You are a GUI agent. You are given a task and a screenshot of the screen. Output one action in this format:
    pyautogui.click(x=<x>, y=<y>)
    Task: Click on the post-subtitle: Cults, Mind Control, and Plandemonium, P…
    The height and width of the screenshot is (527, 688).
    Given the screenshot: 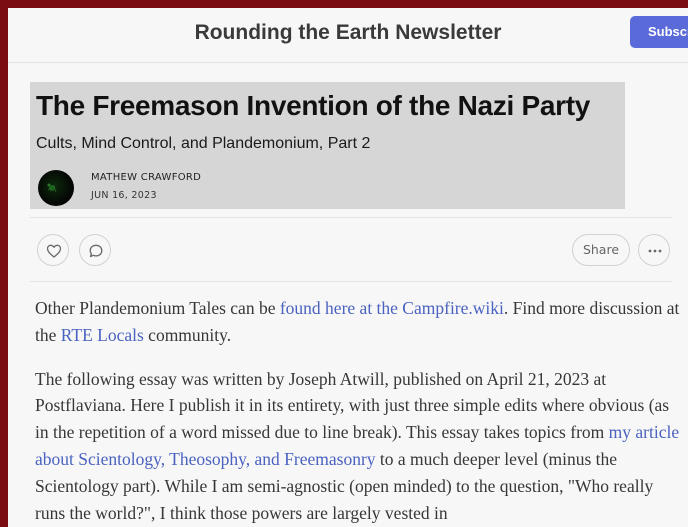 What is the action you would take?
    pyautogui.click(x=203, y=143)
    